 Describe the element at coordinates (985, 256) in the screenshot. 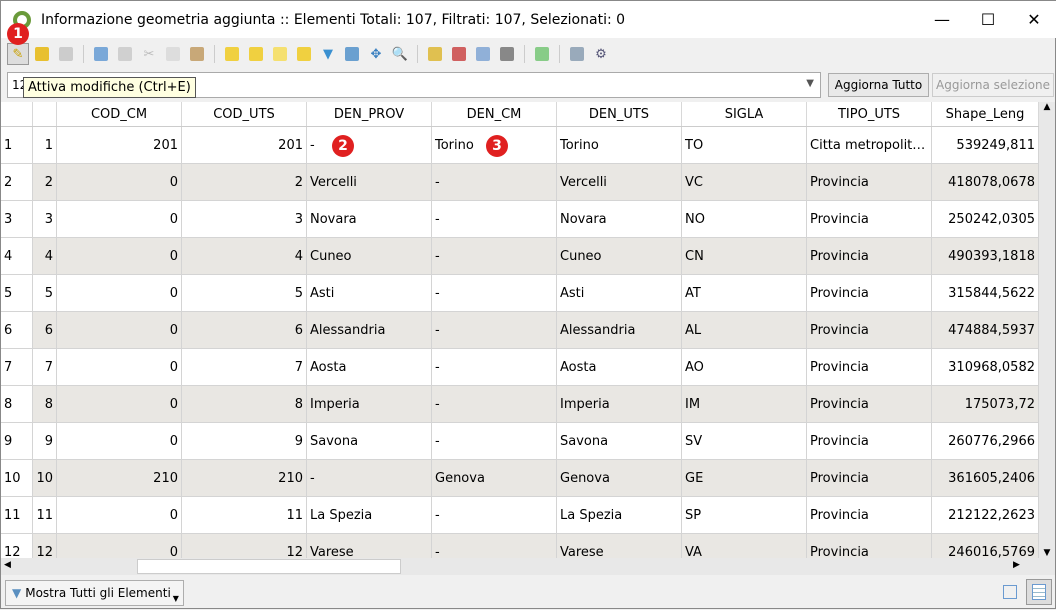

I see `table-cell: 490393,1818` at that location.